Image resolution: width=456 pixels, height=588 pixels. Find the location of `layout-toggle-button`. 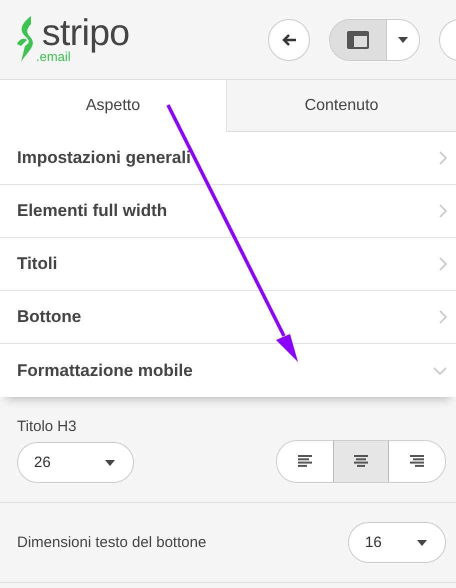

layout-toggle-button is located at coordinates (358, 40).